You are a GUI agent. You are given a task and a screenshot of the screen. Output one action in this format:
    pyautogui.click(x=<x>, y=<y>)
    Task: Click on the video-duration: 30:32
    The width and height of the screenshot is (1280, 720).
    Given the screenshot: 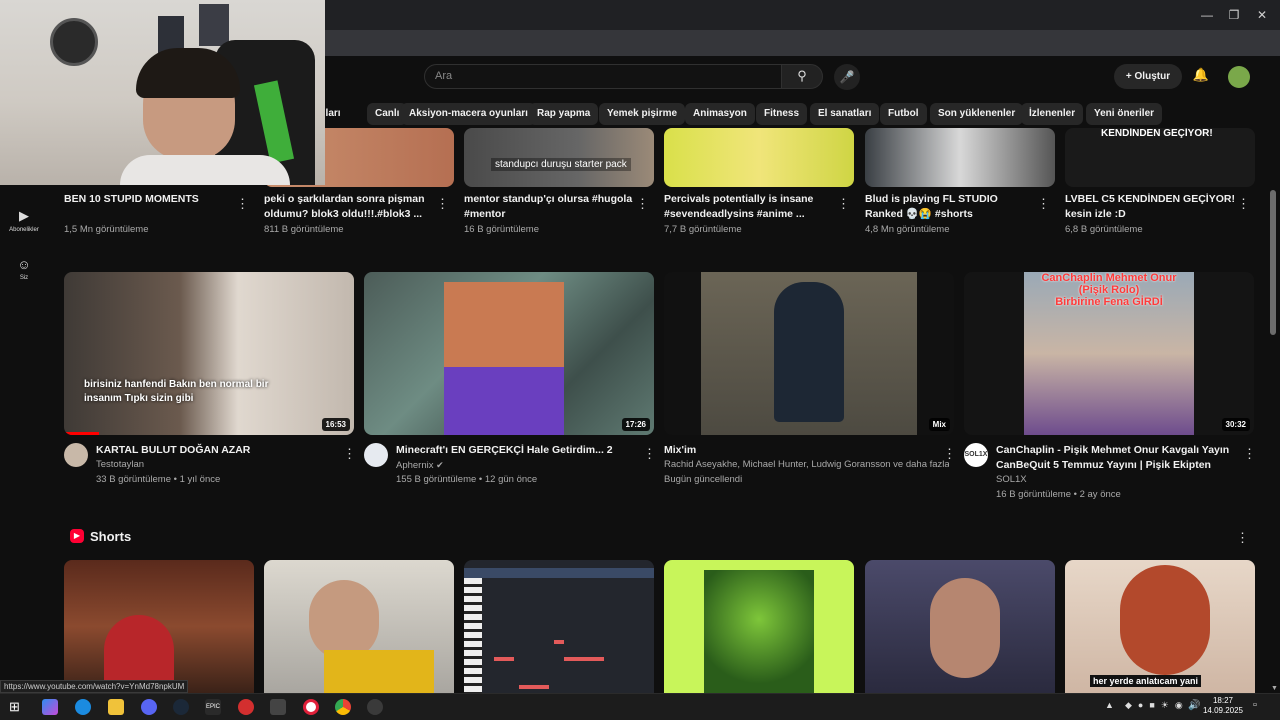 What is the action you would take?
    pyautogui.click(x=1235, y=424)
    